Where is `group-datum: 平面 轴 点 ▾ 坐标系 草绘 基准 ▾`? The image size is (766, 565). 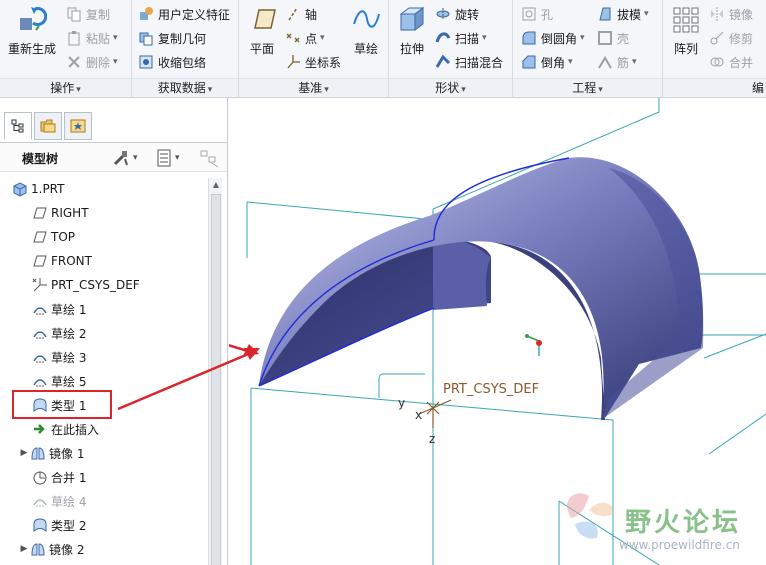
group-datum: 平面 轴 点 ▾ 坐标系 草绘 基准 ▾ is located at coordinates (314, 49).